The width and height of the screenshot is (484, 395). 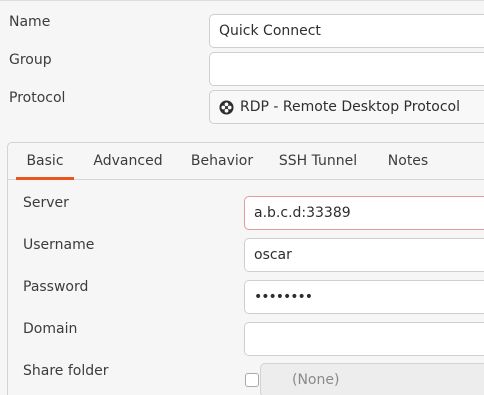 What do you see at coordinates (283, 297) in the screenshot?
I see `password-value: ••••••••` at bounding box center [283, 297].